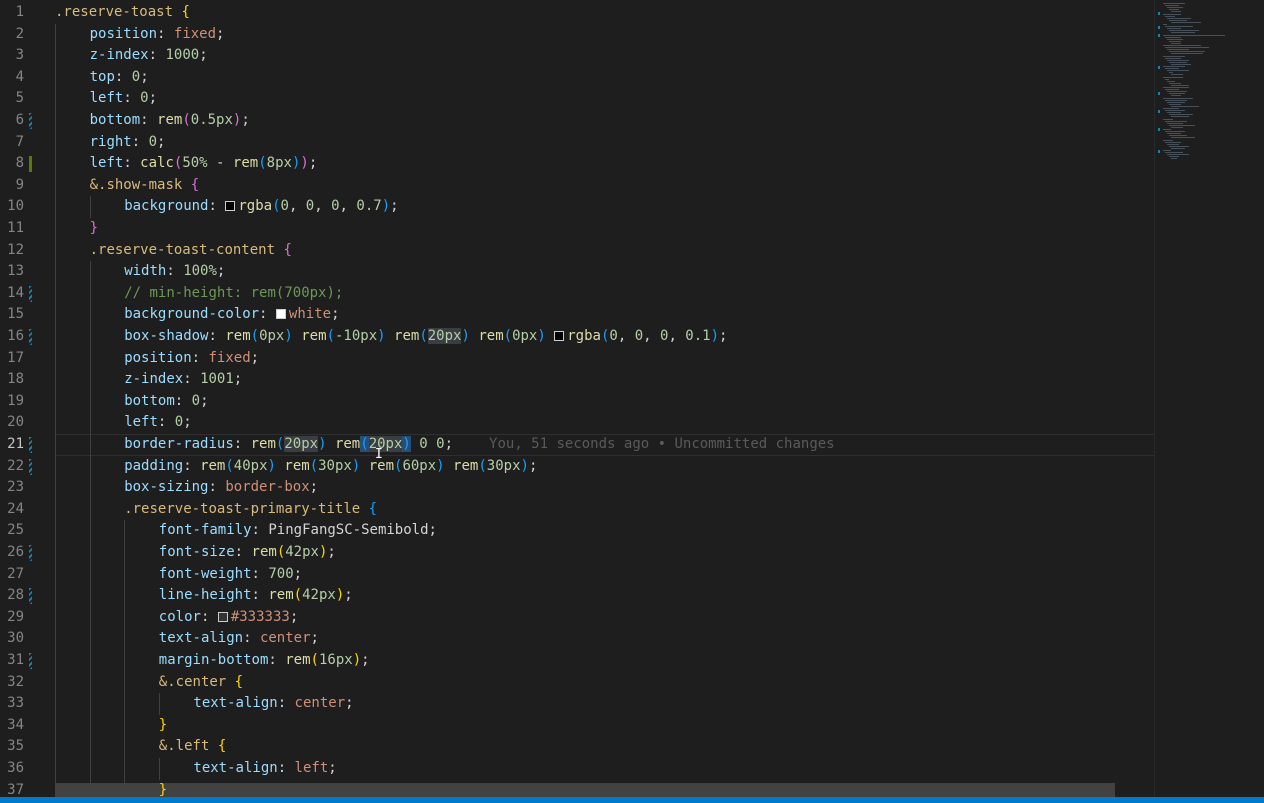  Describe the element at coordinates (250, 510) in the screenshot. I see `code-text: .reserve-toast-primary-title {` at that location.